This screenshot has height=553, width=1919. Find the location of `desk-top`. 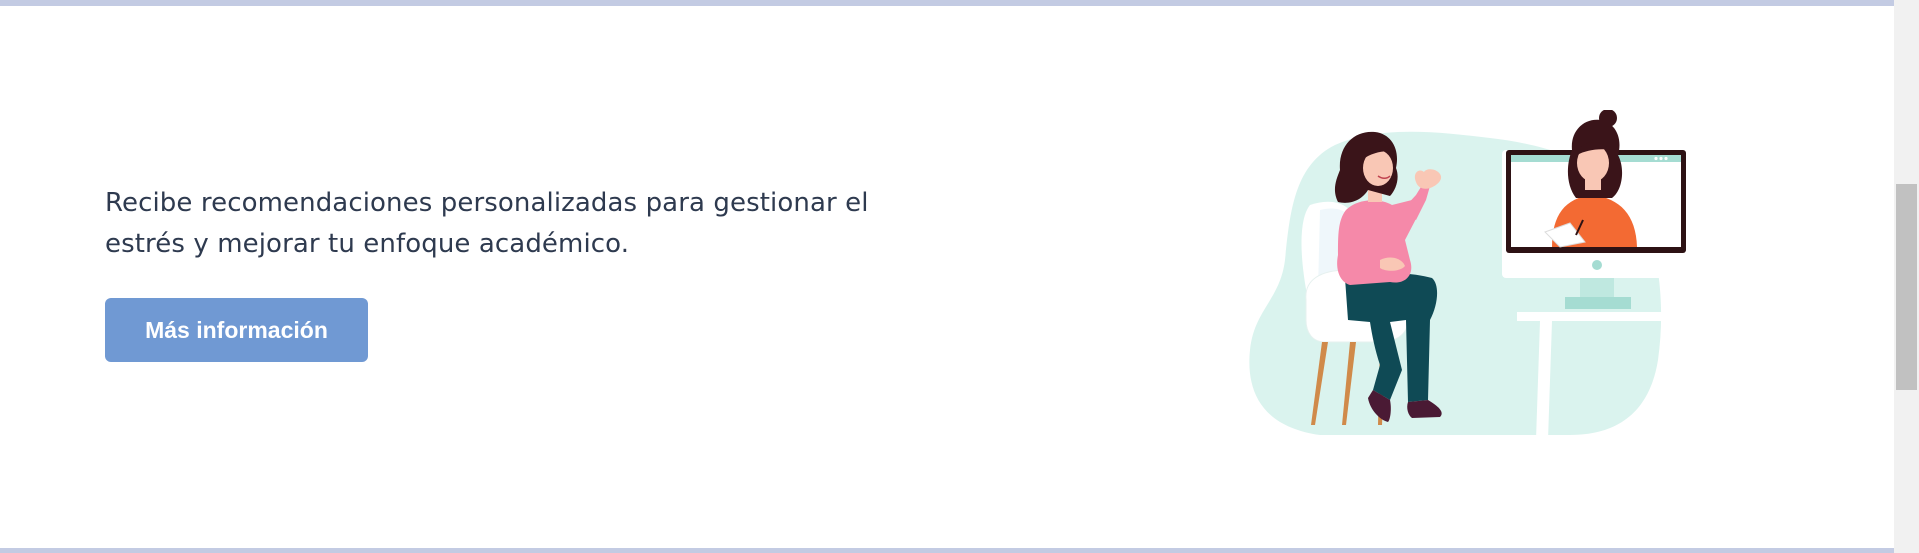

desk-top is located at coordinates (1589, 316).